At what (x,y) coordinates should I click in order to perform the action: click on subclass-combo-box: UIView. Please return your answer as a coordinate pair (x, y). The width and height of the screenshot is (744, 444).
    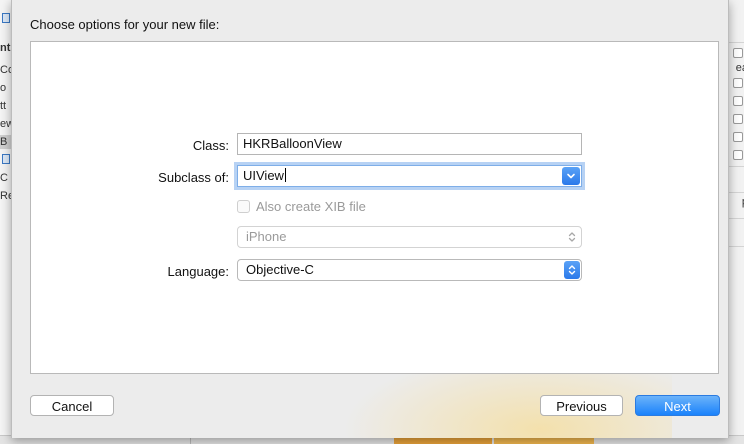
    Looking at the image, I should click on (409, 176).